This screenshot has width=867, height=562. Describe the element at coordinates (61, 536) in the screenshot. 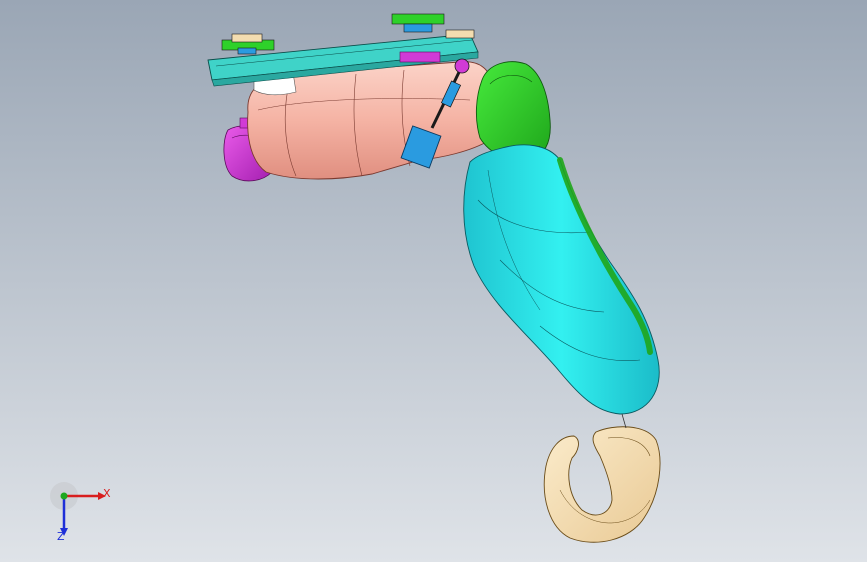

I see `z-axis-label: Z` at that location.